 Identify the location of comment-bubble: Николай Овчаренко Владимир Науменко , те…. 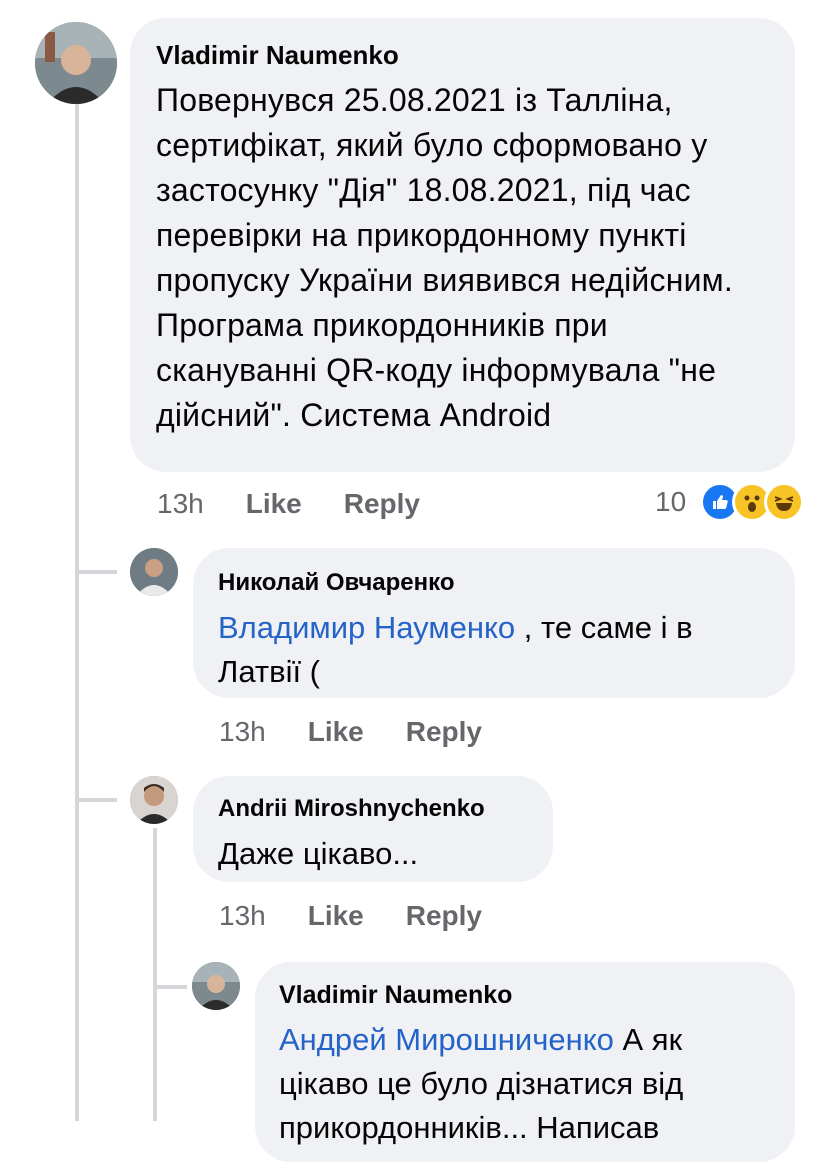
(494, 623).